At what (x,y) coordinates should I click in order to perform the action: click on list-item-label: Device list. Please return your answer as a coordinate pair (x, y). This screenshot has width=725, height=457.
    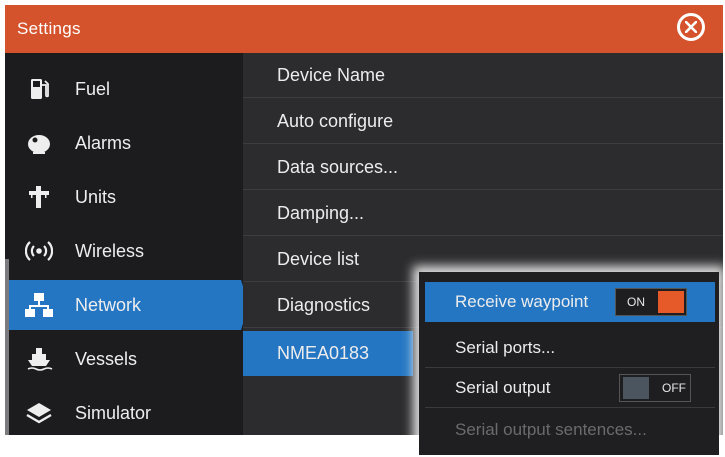
    Looking at the image, I should click on (318, 259).